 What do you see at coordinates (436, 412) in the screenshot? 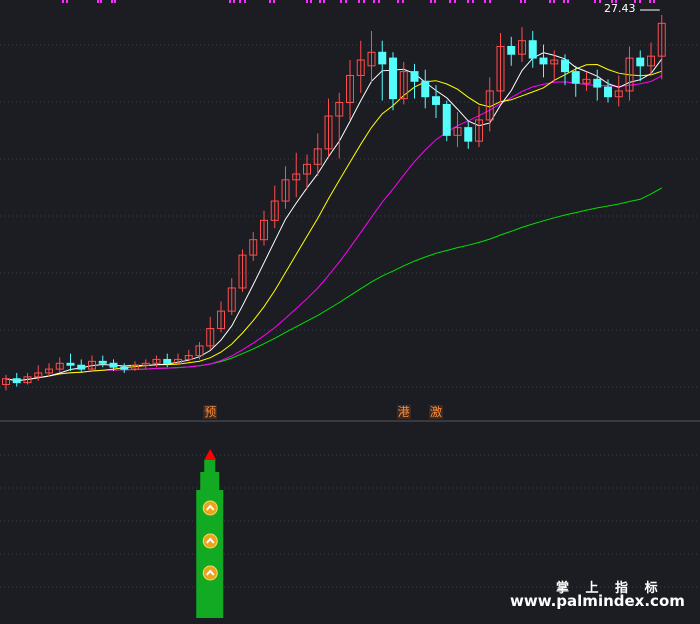
I see `signal-marker-label: 激` at bounding box center [436, 412].